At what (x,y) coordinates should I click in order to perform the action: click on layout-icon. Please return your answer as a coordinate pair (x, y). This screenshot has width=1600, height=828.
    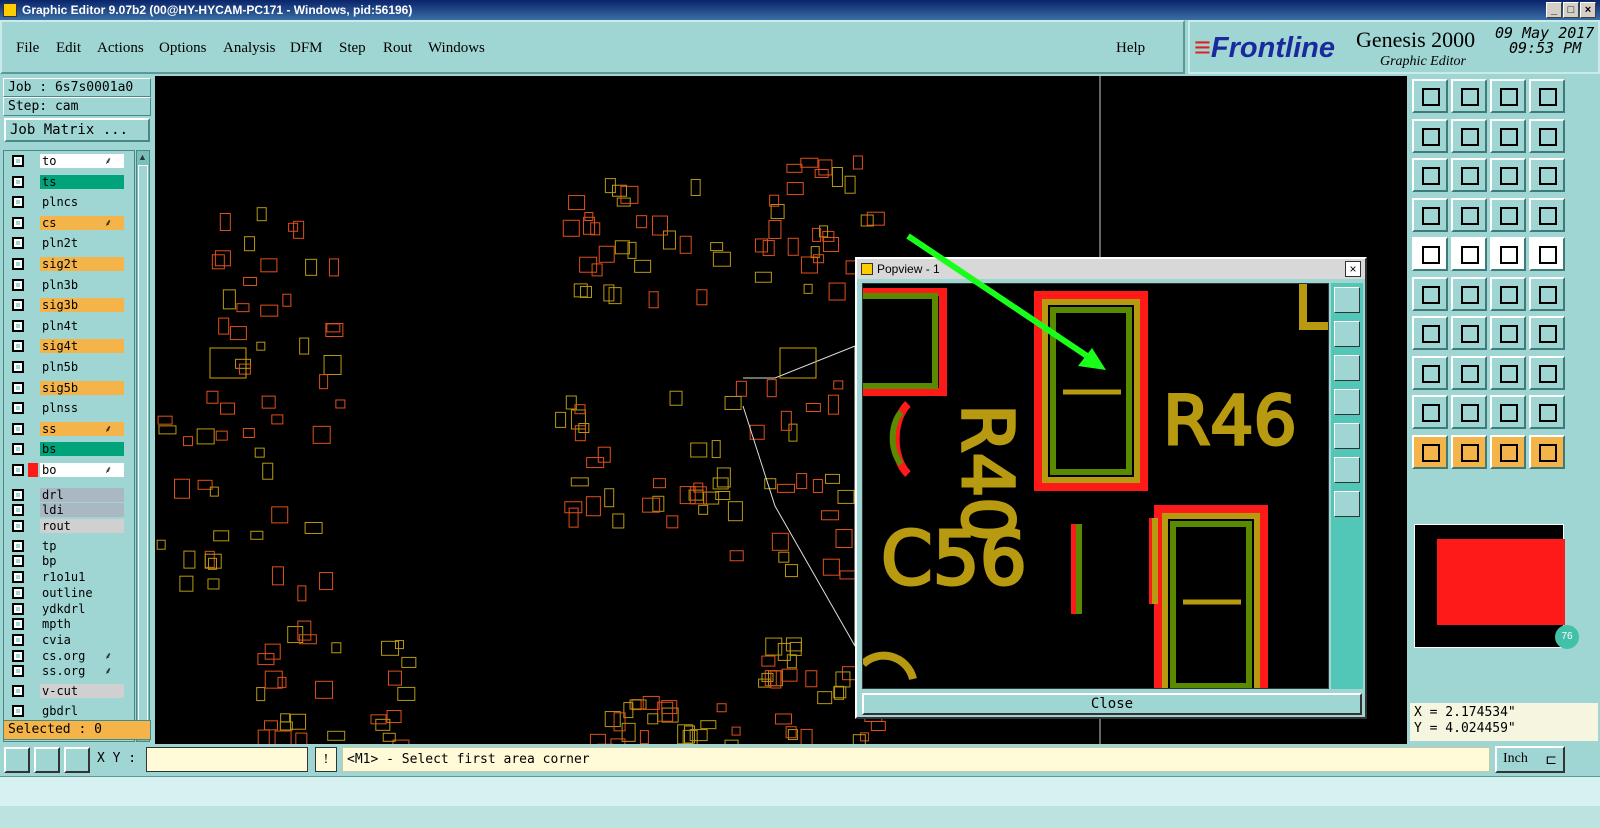
    Looking at the image, I should click on (1547, 96).